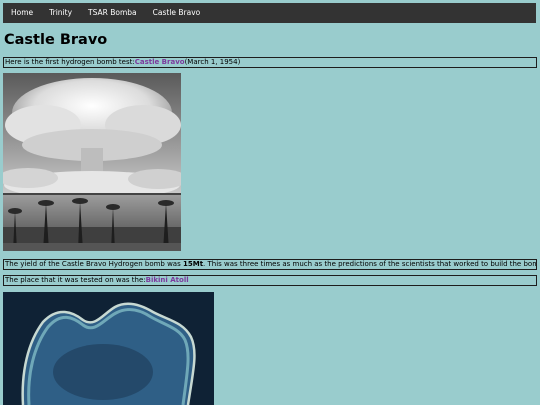 Image resolution: width=540 pixels, height=405 pixels. I want to click on location-text: The place that it was tested on was the:, so click(75, 280).